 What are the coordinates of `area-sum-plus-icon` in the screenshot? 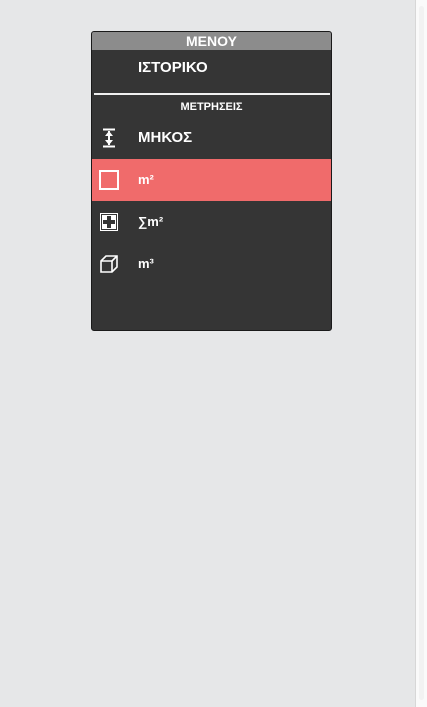 It's located at (109, 222).